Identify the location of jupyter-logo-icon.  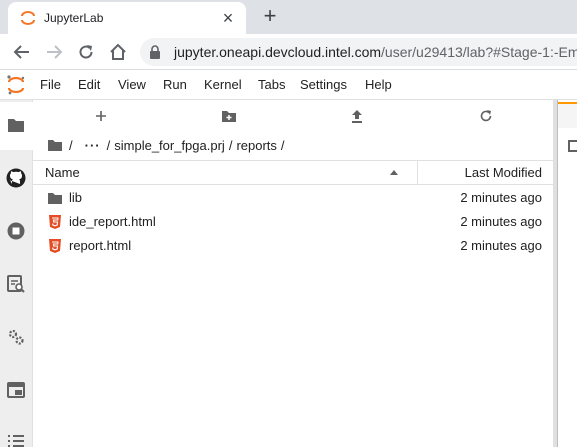
(16, 85).